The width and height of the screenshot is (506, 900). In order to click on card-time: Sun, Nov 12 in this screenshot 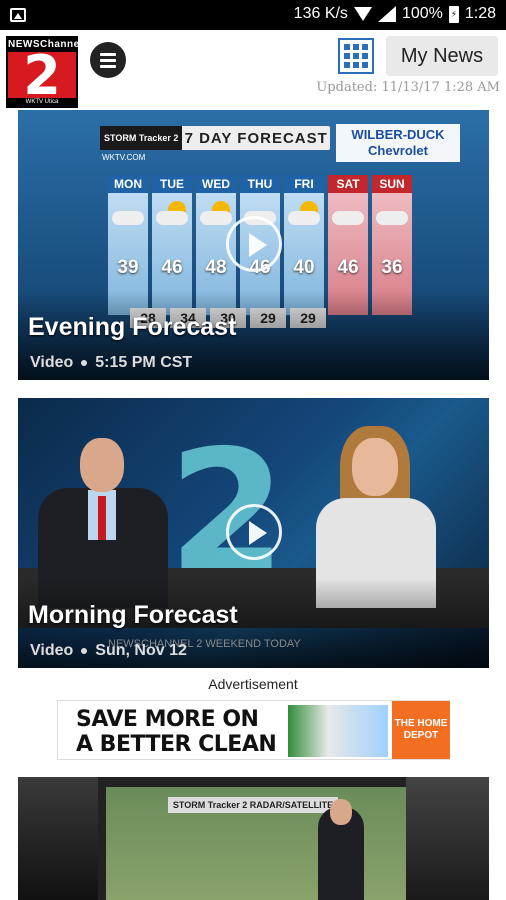, I will do `click(141, 650)`.